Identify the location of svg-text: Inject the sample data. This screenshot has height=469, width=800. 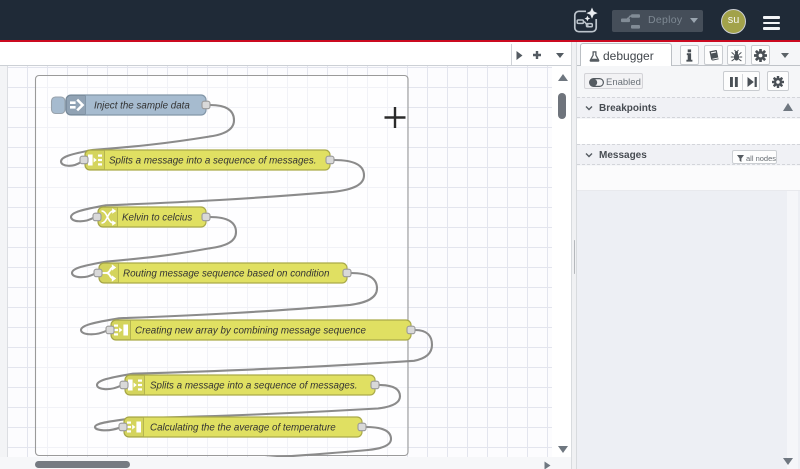
(142, 106).